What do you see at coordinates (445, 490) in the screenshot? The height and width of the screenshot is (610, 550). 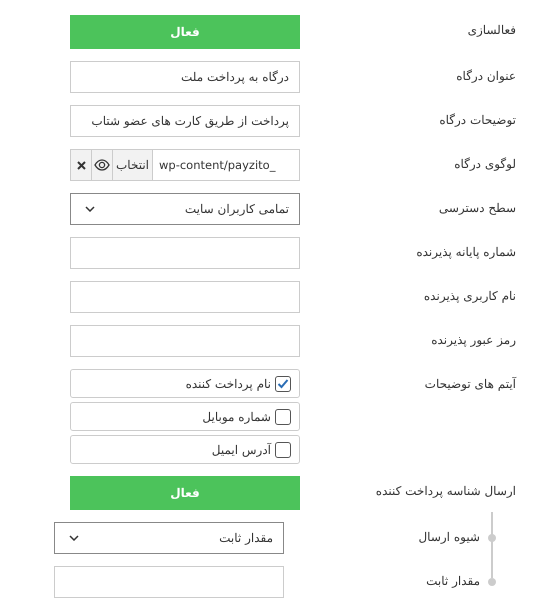 I see `field-label: ارسال شناسه پرداخت کننده` at bounding box center [445, 490].